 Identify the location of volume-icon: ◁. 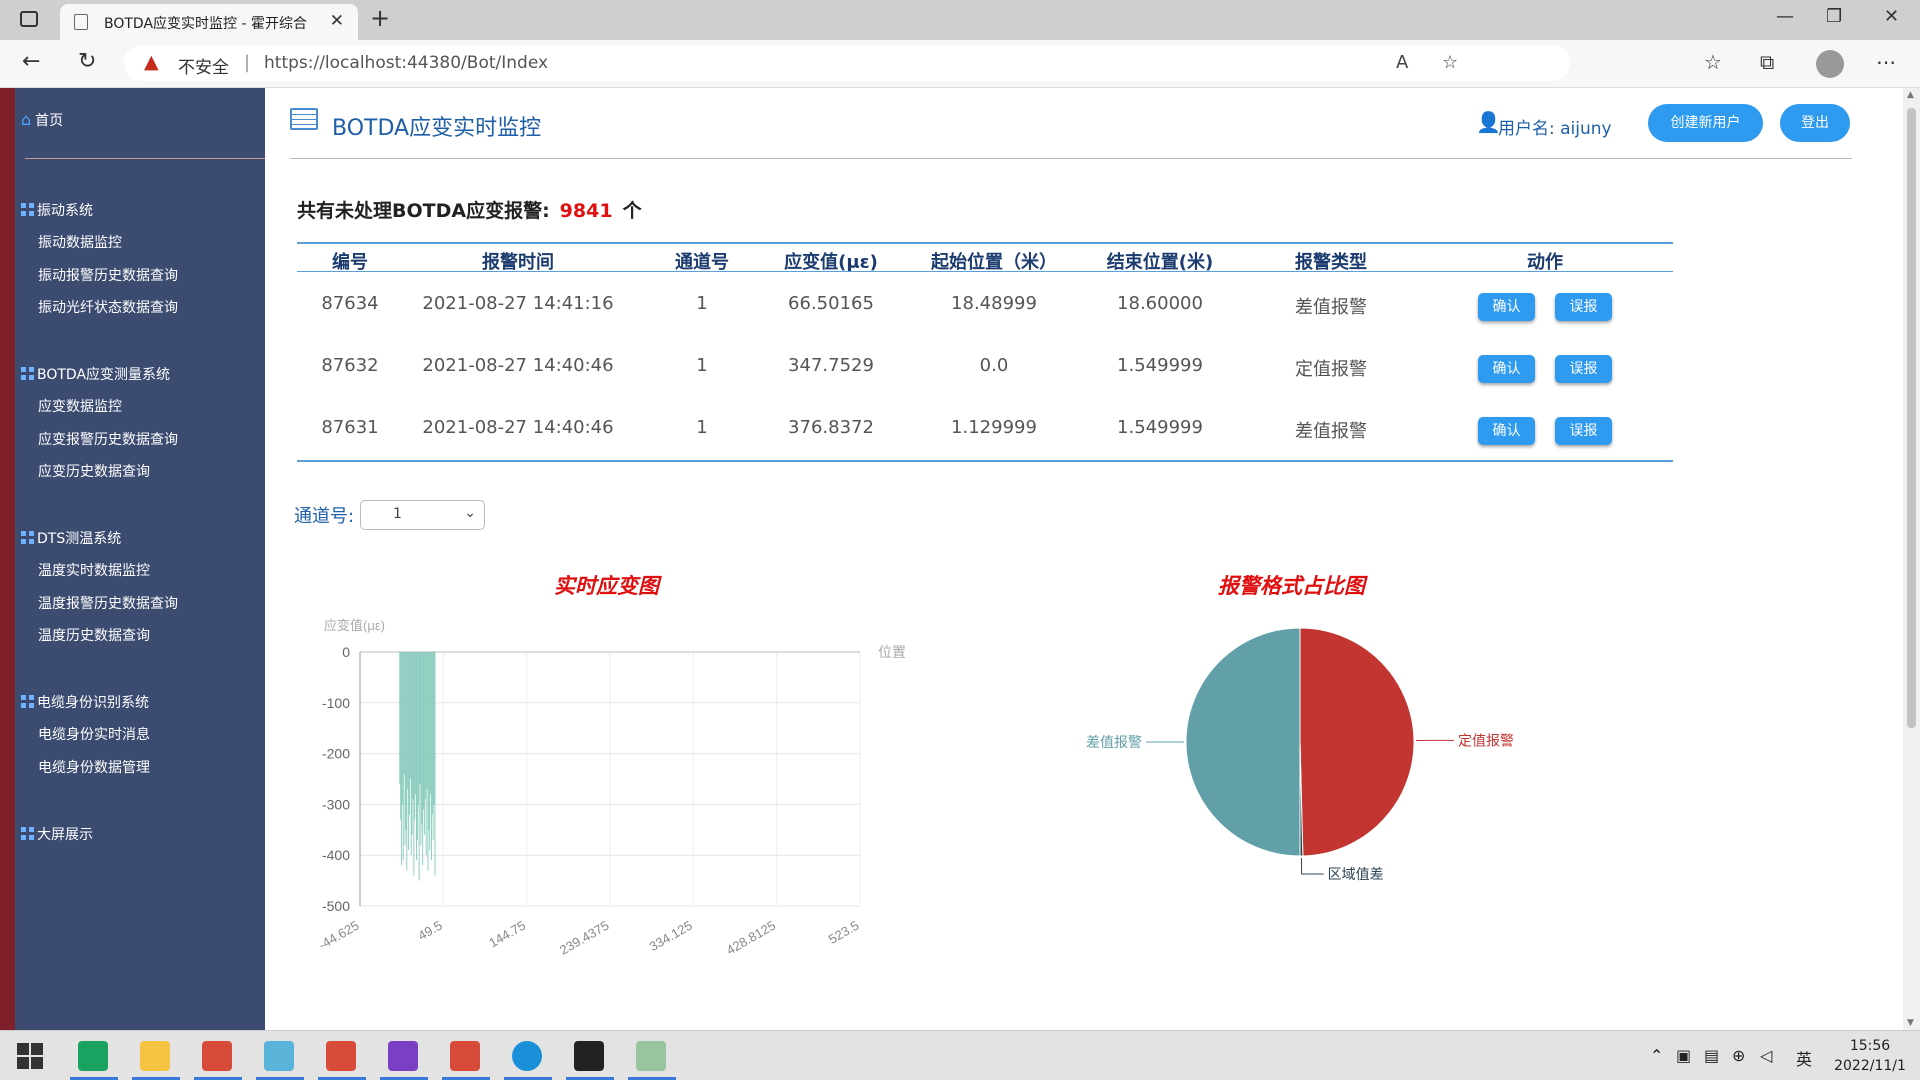
(1766, 1055).